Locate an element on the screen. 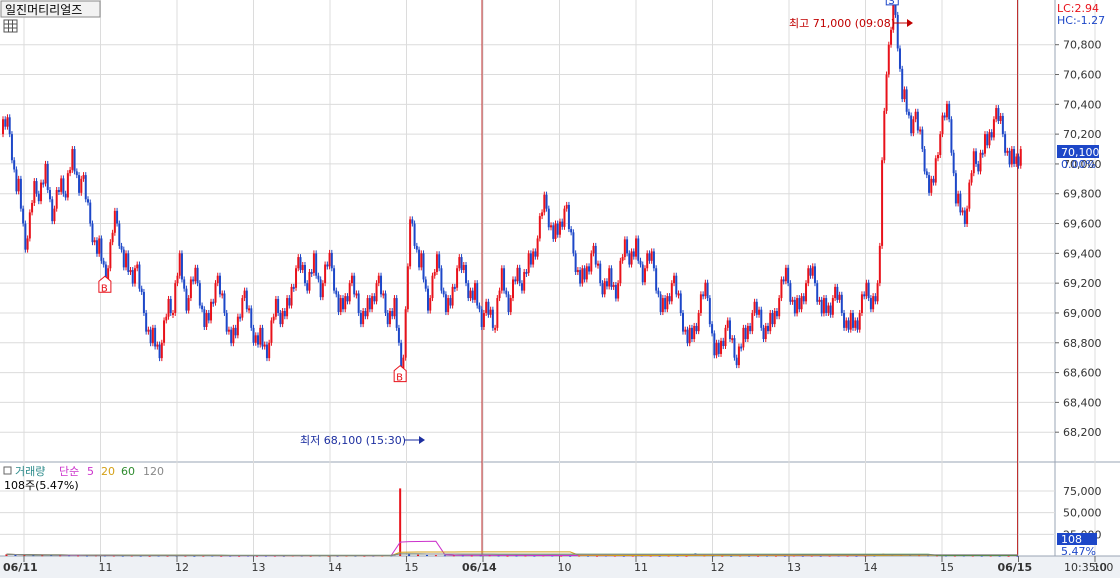 This screenshot has height=578, width=1120. current-volume-pct: 5.47% is located at coordinates (1078, 551).